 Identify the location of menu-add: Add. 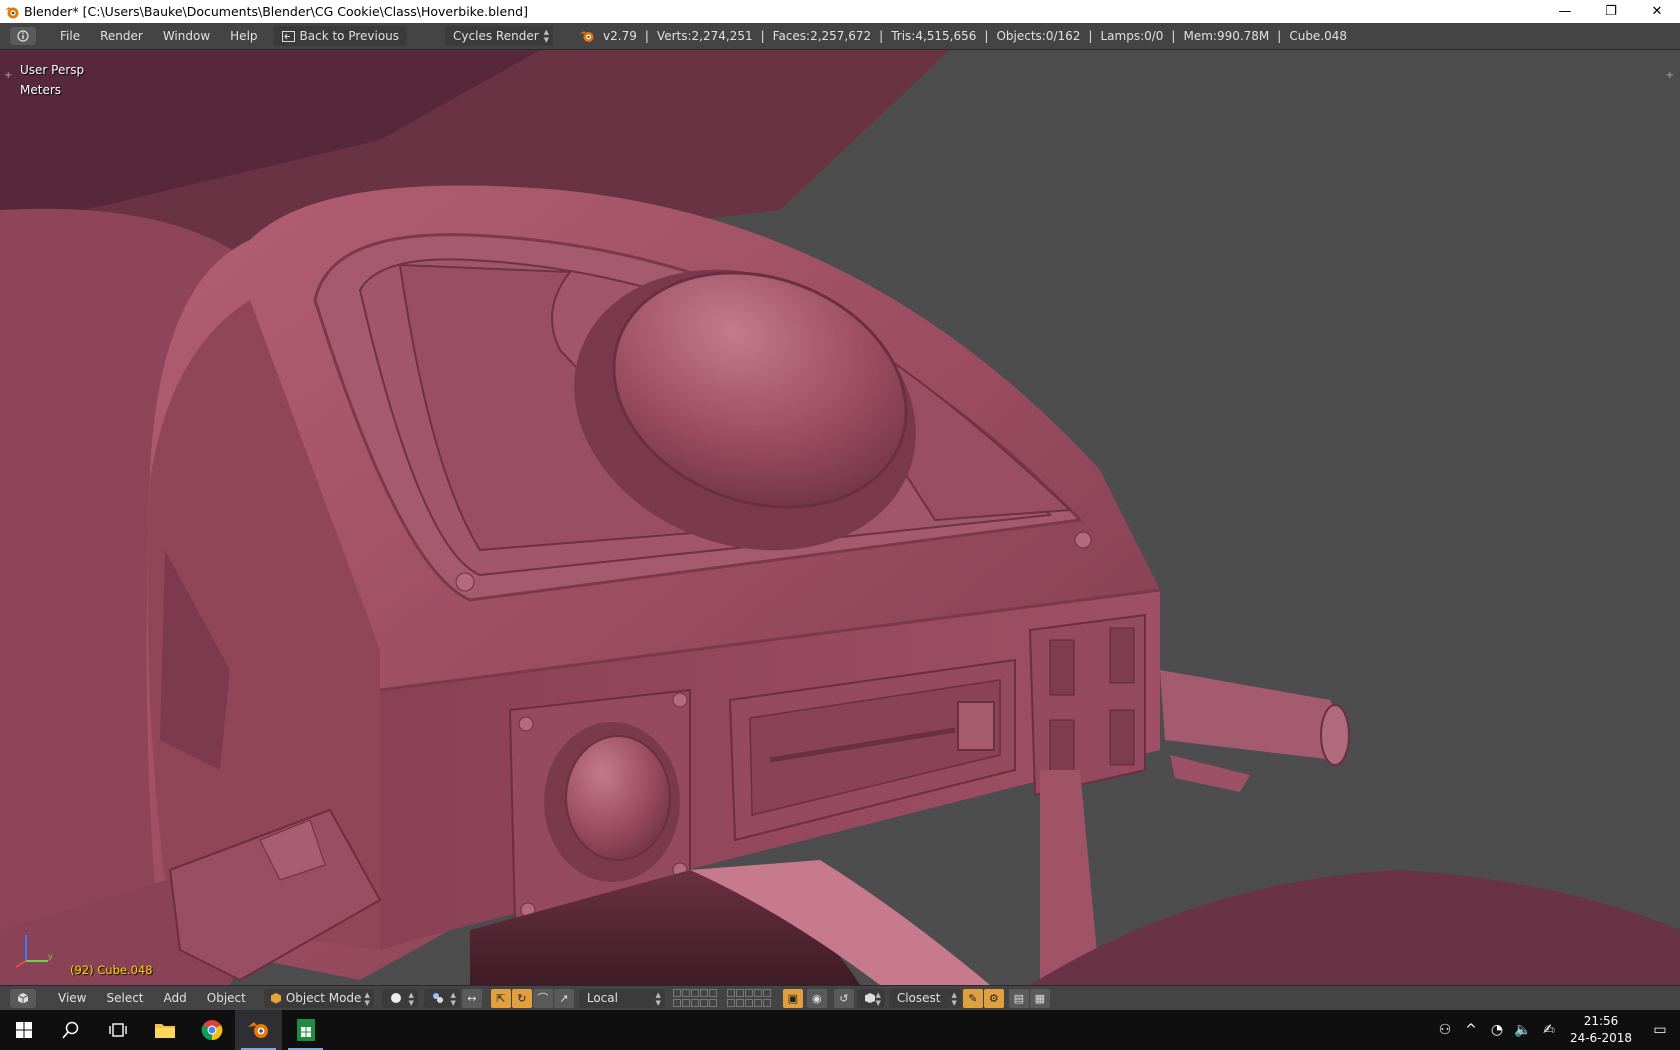
(175, 998).